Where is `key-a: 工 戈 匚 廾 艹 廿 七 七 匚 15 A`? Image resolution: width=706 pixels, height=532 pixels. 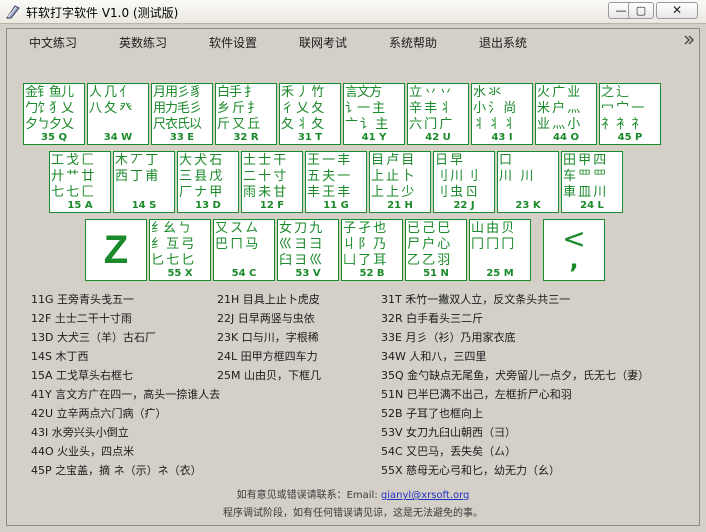
key-a: 工 戈 匚 廾 艹 廿 七 七 匚 15 A is located at coordinates (80, 182).